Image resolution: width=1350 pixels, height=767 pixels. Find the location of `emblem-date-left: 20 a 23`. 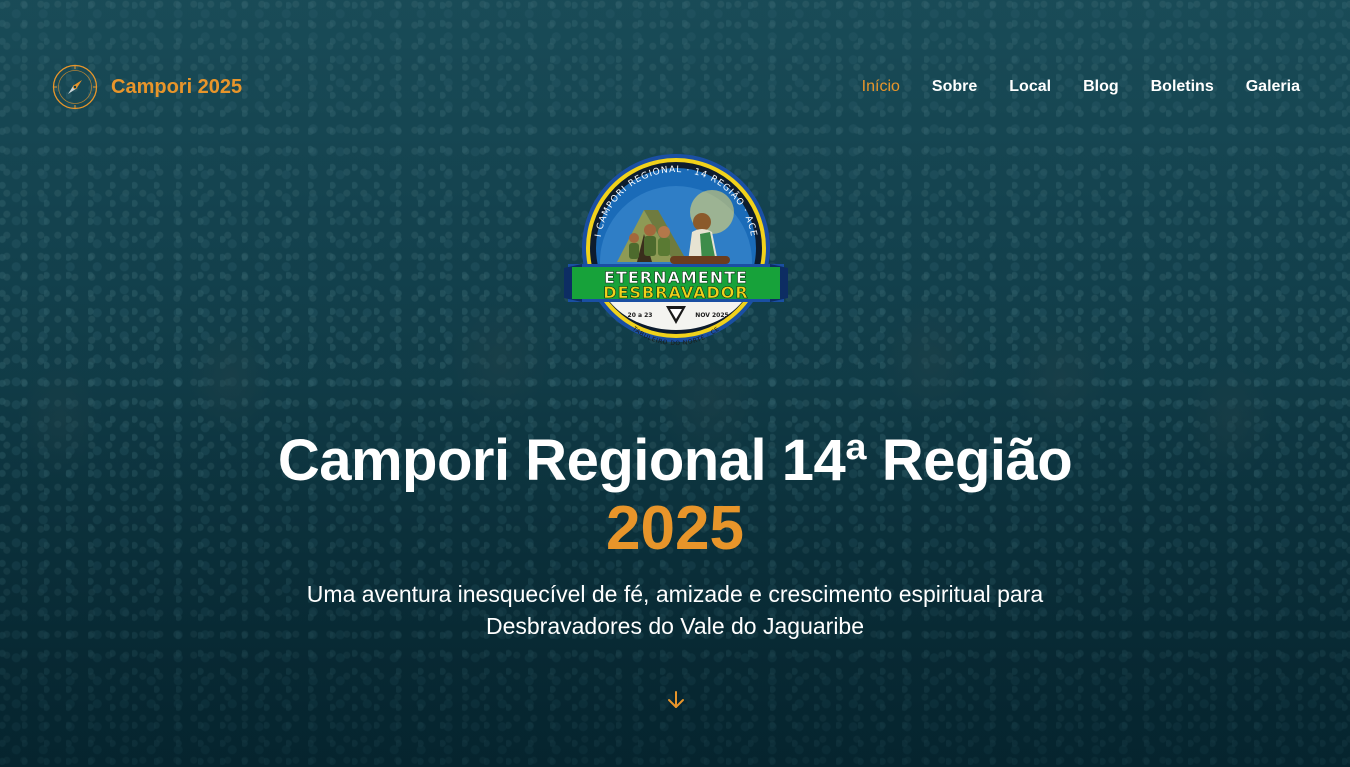

emblem-date-left: 20 a 23 is located at coordinates (640, 315).